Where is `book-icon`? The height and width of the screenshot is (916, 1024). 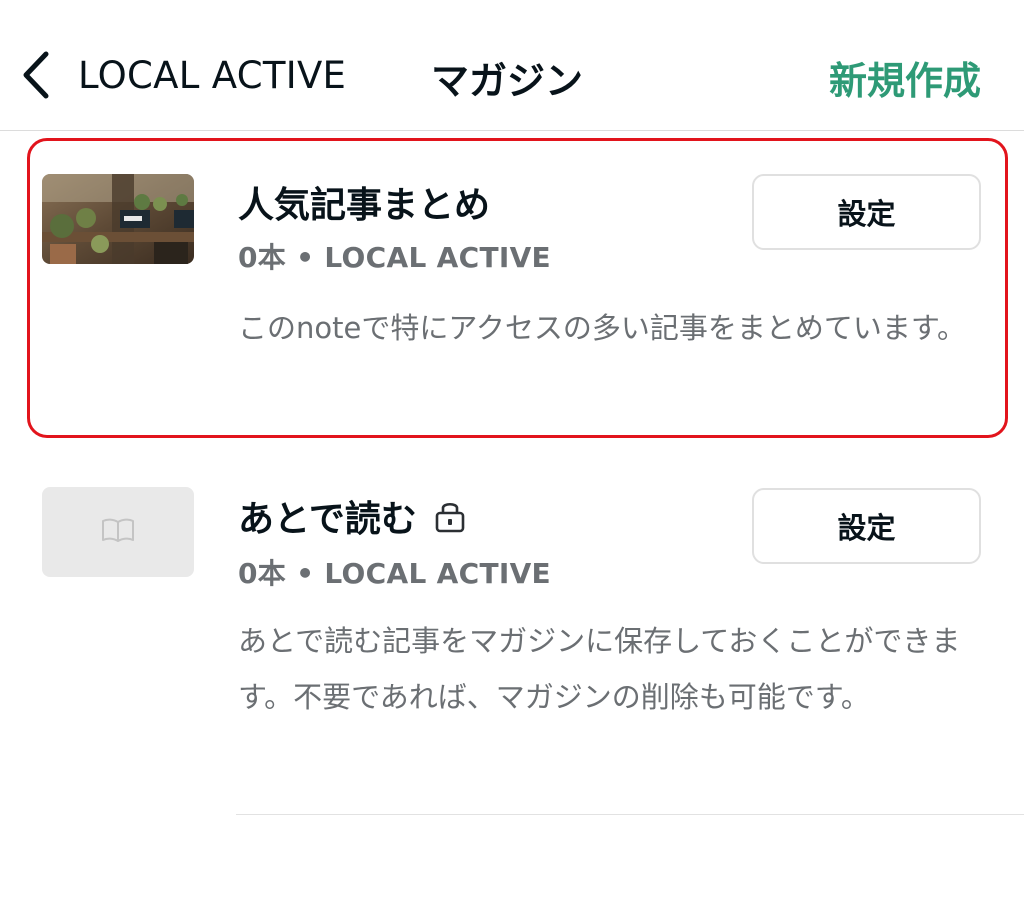 book-icon is located at coordinates (118, 532).